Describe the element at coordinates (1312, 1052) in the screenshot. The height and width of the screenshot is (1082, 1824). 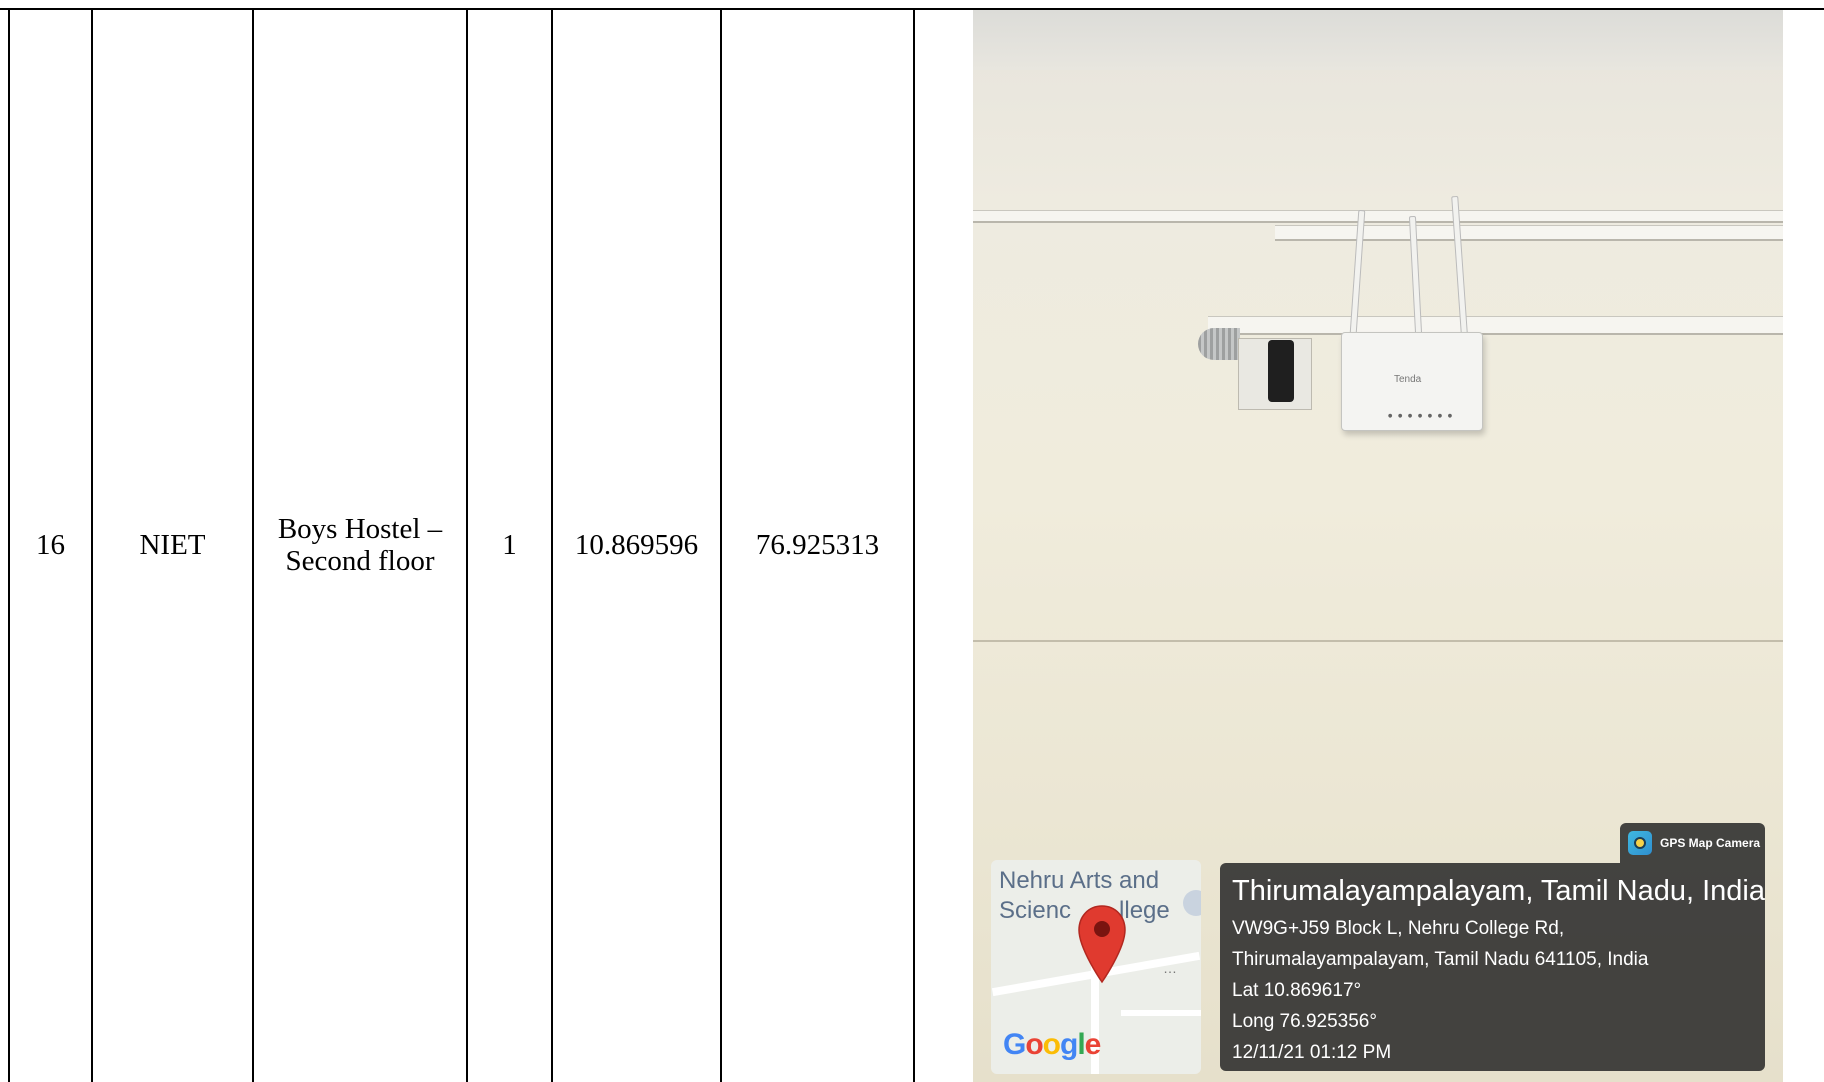
I see `timestamp: 12/11/21 01:12 PM` at that location.